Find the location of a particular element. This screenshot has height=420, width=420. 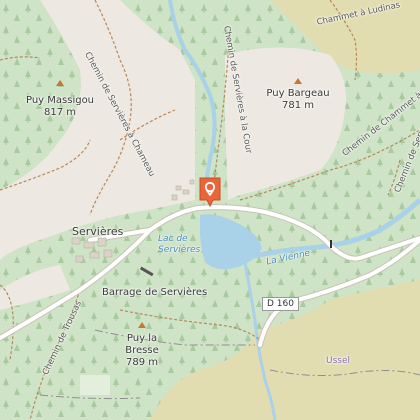

peak-bresse-icon is located at coordinates (142, 325).